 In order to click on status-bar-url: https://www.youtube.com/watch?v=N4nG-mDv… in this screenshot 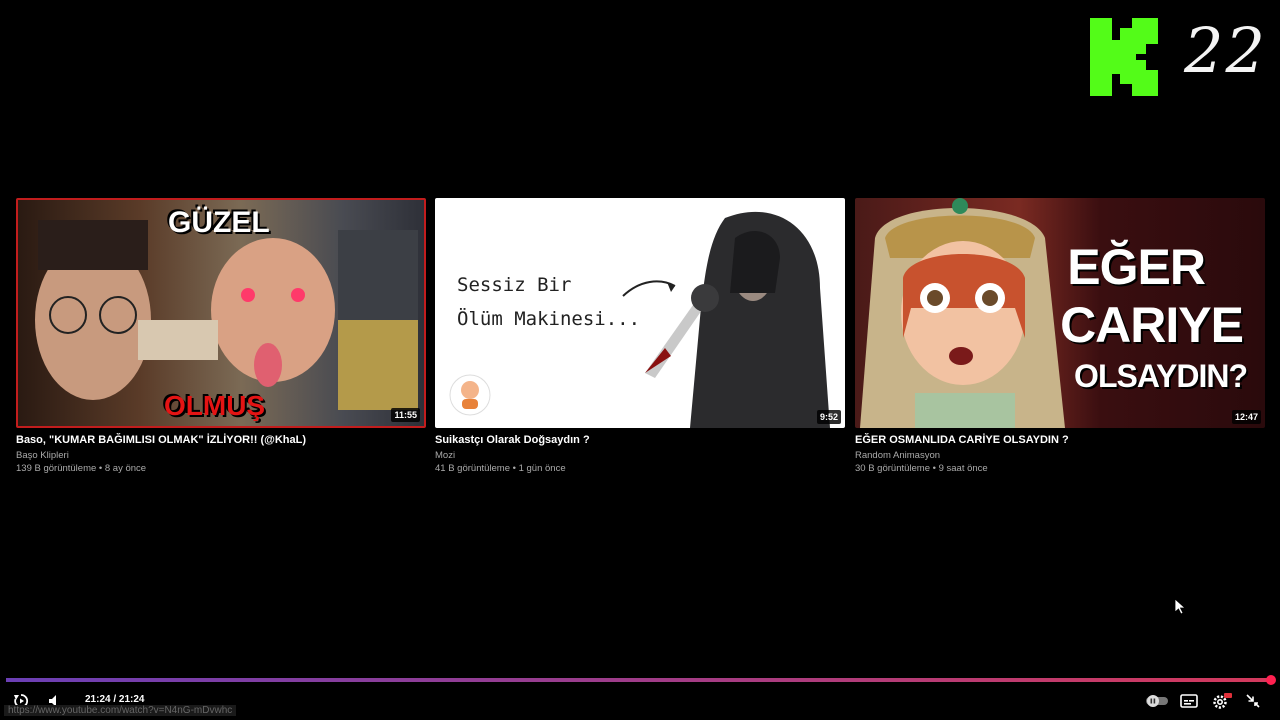, I will do `click(120, 710)`.